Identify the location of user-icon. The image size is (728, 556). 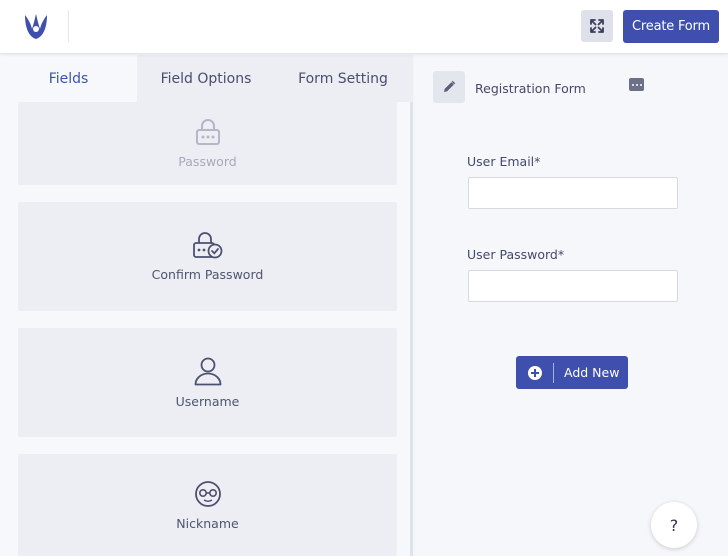
(207, 371).